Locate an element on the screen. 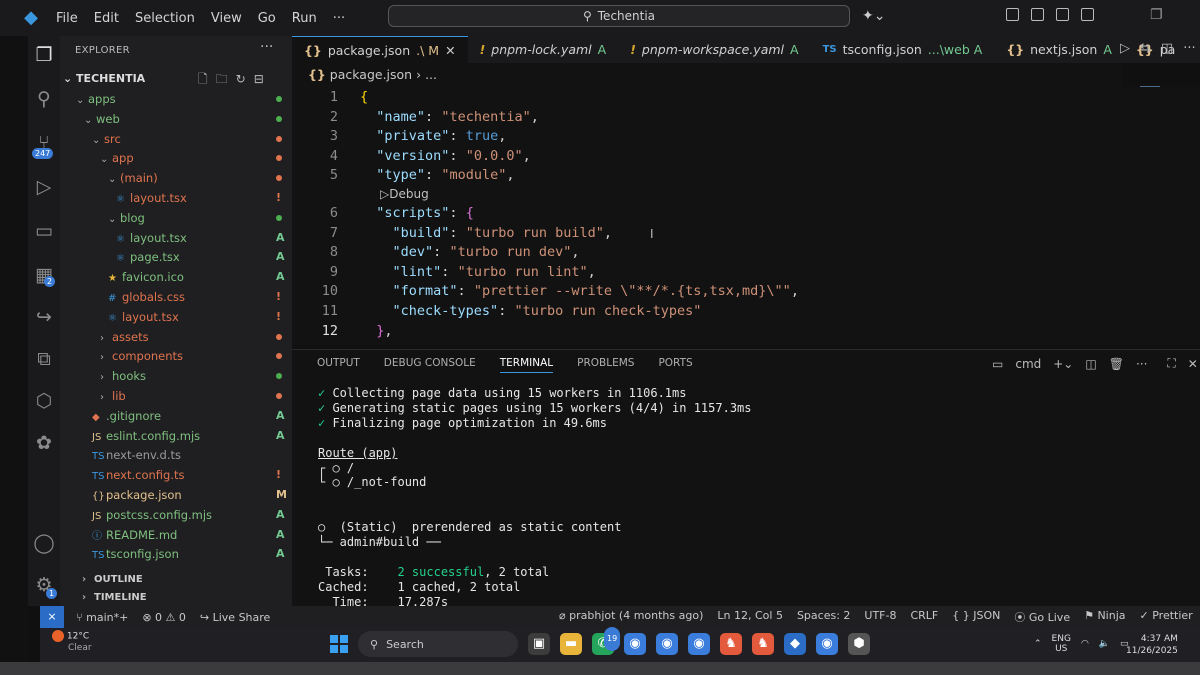  terminal-shell-label: cmd is located at coordinates (1028, 364).